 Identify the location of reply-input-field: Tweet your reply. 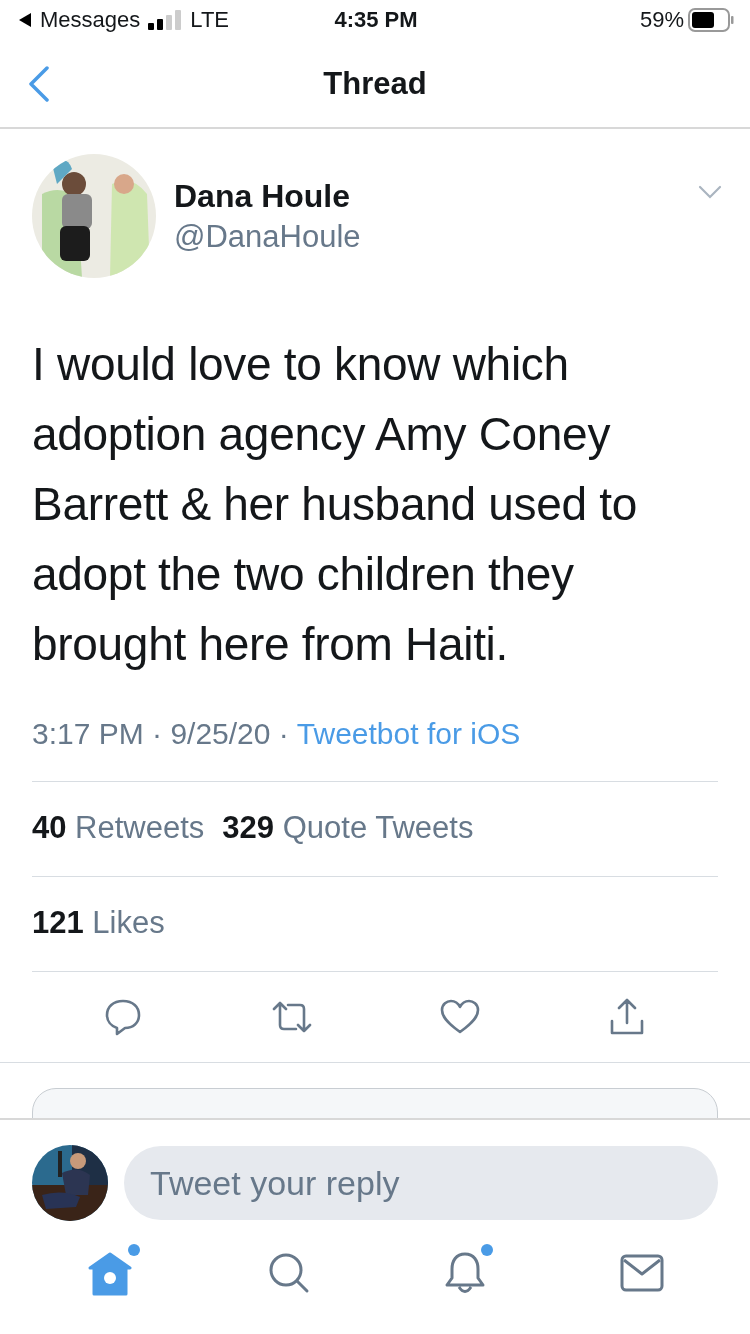
(421, 1183).